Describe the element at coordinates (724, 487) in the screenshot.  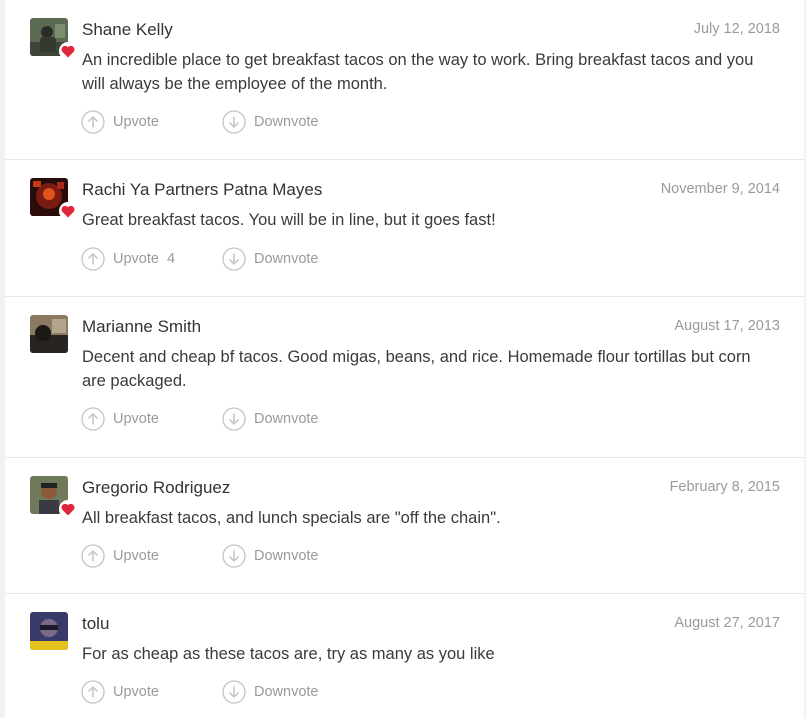
I see `tip-date: February 8, 2015` at that location.